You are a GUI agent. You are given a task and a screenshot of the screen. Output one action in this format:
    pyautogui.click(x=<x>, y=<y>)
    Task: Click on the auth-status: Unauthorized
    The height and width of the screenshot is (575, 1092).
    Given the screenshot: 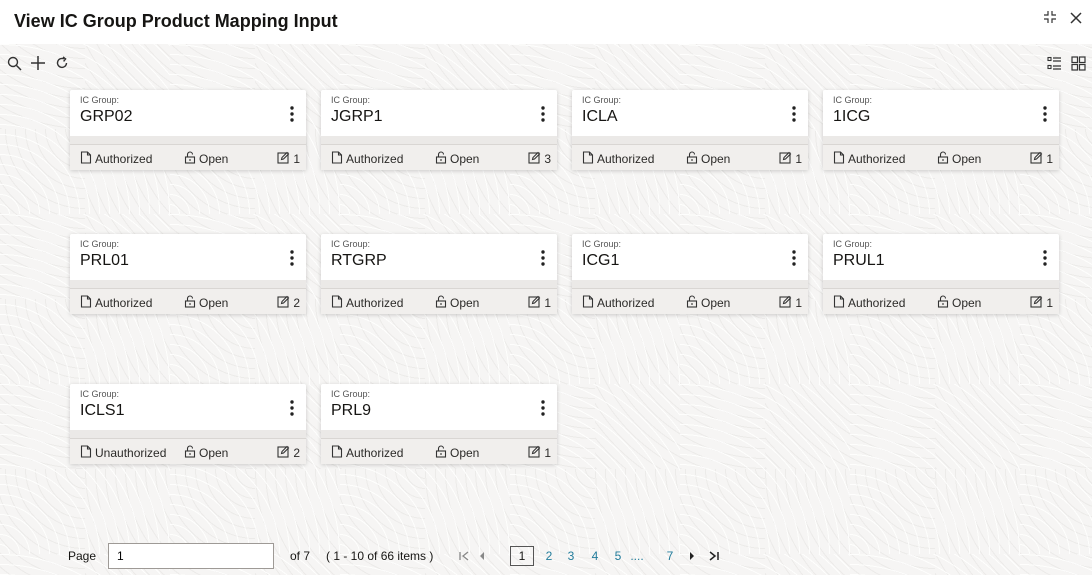 What is the action you would take?
    pyautogui.click(x=123, y=453)
    